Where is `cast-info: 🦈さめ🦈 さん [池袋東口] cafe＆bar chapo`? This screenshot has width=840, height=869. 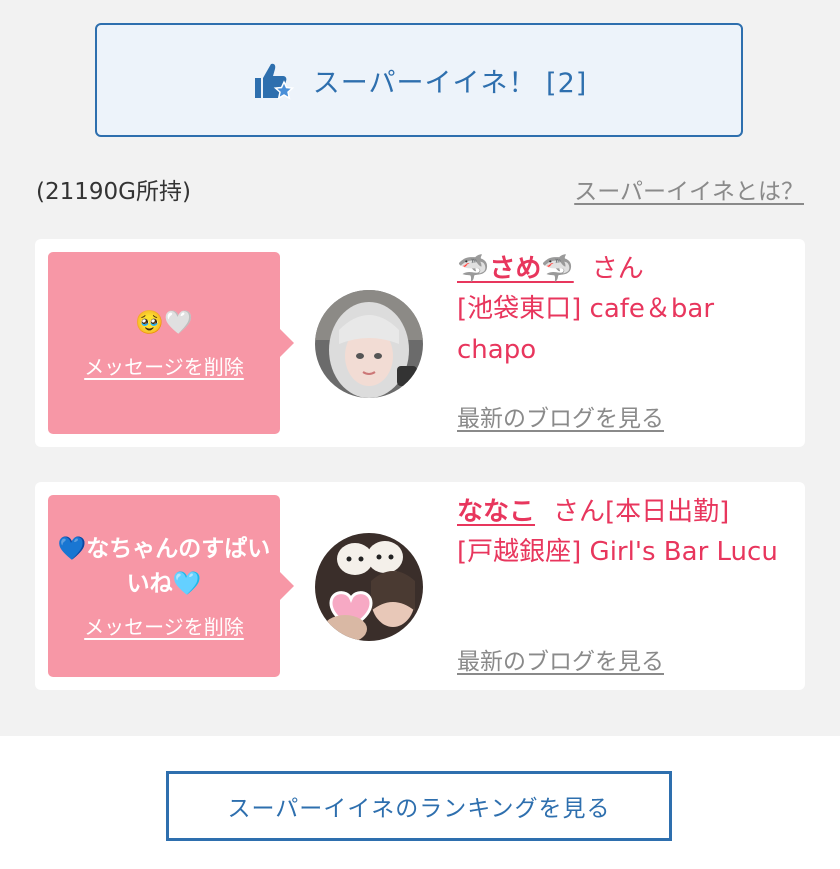 cast-info: 🦈さめ🦈 さん [池袋東口] cafe＆bar chapo is located at coordinates (626, 309).